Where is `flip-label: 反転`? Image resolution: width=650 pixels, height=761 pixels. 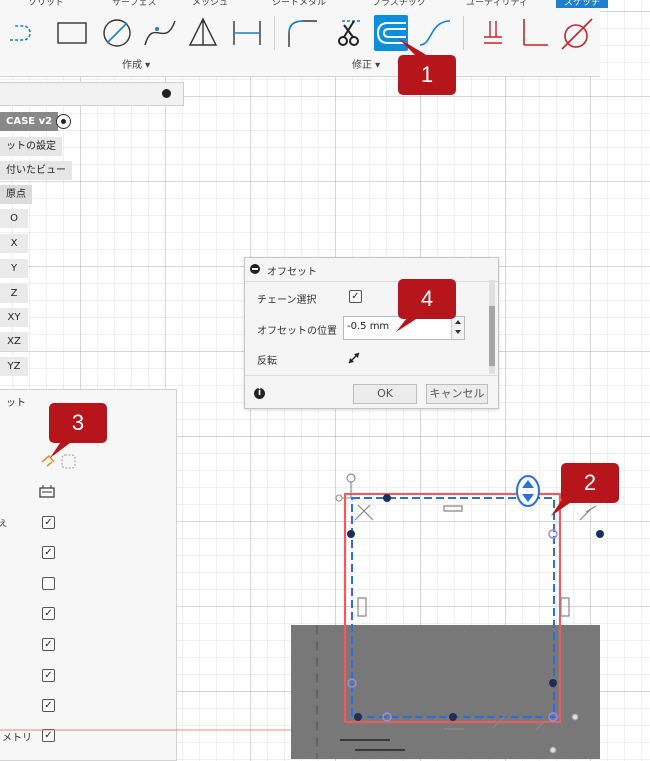 flip-label: 反転 is located at coordinates (267, 361).